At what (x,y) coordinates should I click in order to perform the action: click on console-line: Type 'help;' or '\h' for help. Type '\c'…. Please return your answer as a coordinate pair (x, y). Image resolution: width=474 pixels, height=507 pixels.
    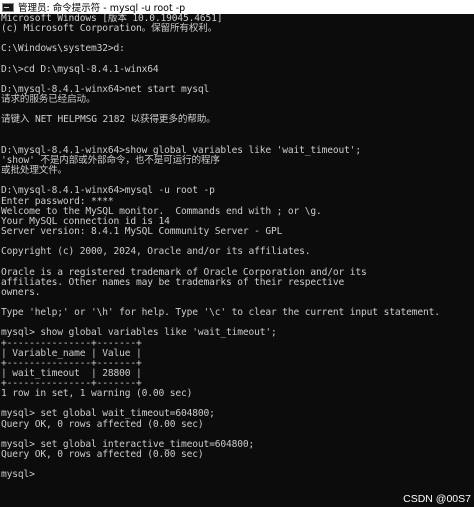
    Looking at the image, I should click on (220, 313).